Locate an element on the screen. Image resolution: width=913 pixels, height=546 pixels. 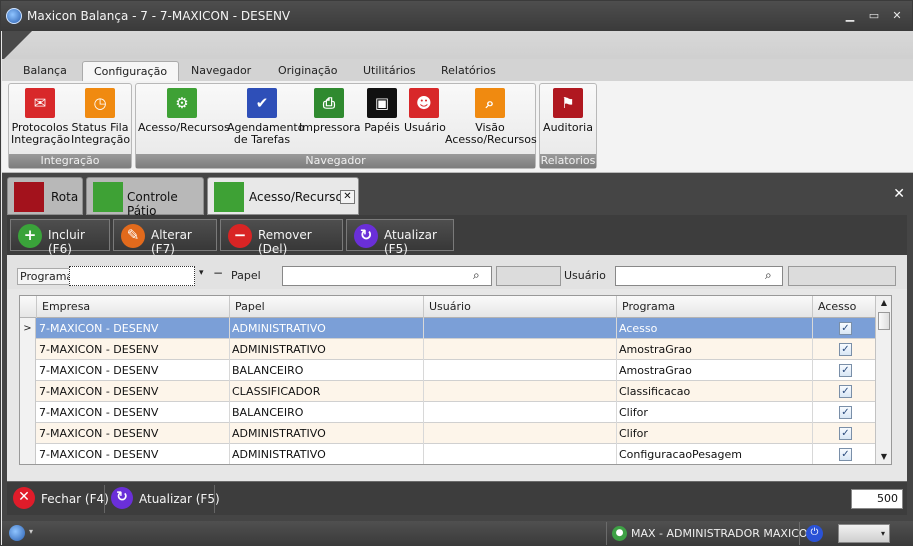
agendamento-tarefas-button: ✔ Agendamento de Tarefas is located at coordinates (265, 117).